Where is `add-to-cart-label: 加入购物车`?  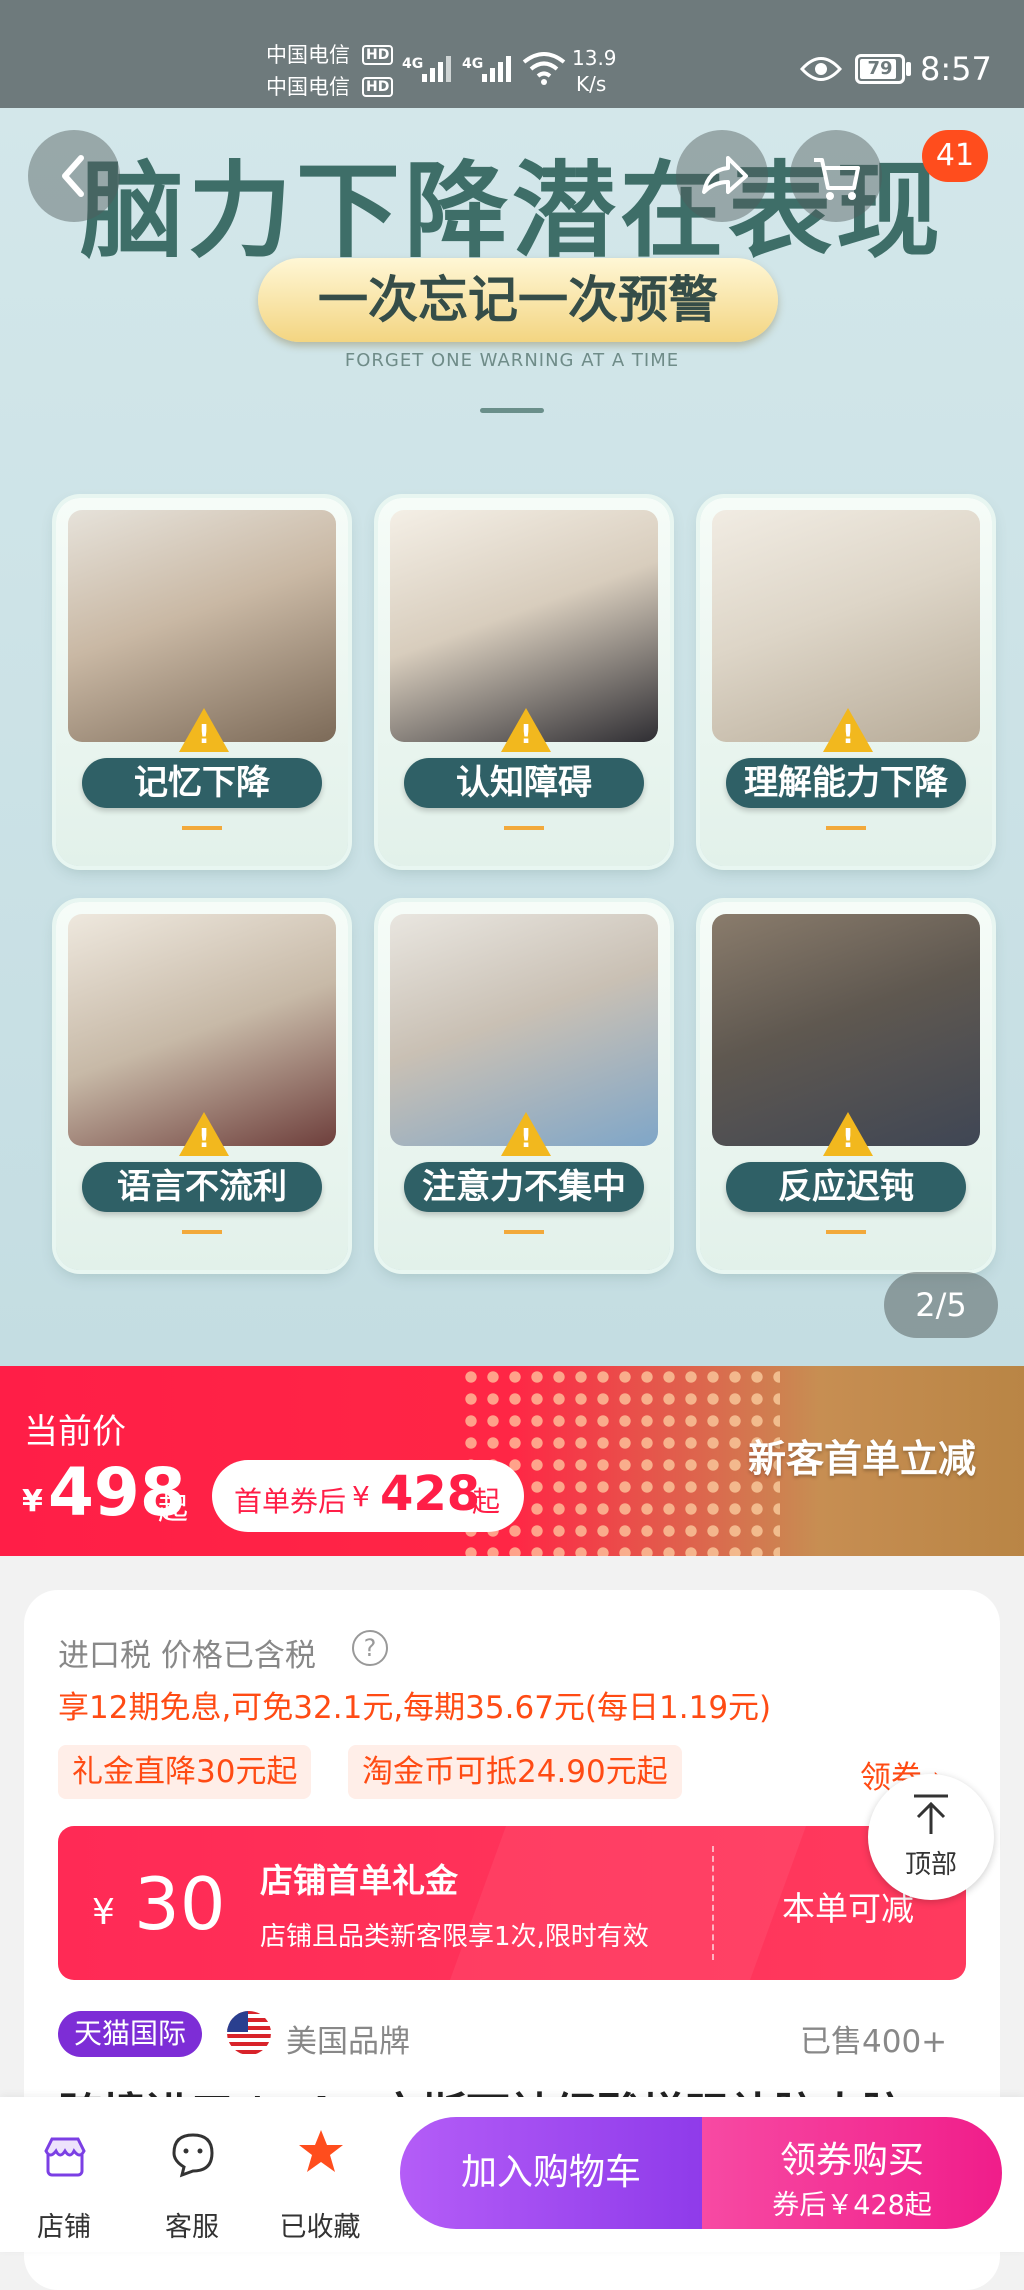
add-to-cart-label: 加入购物车 is located at coordinates (550, 2172).